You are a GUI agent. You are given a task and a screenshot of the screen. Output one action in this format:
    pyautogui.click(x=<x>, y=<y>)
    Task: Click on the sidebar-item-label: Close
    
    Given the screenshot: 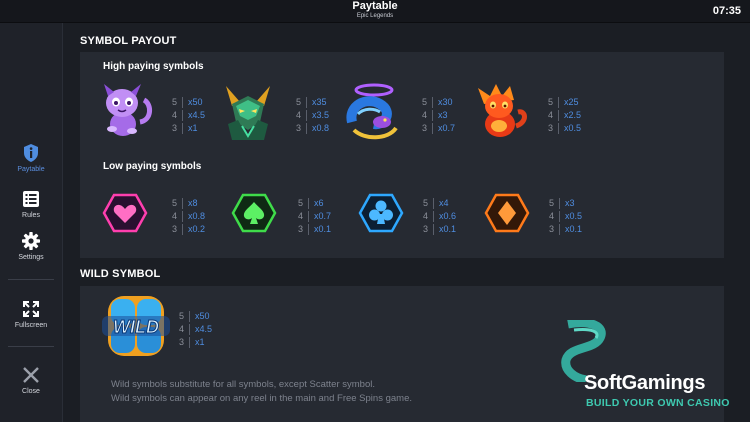 What is the action you would take?
    pyautogui.click(x=31, y=391)
    